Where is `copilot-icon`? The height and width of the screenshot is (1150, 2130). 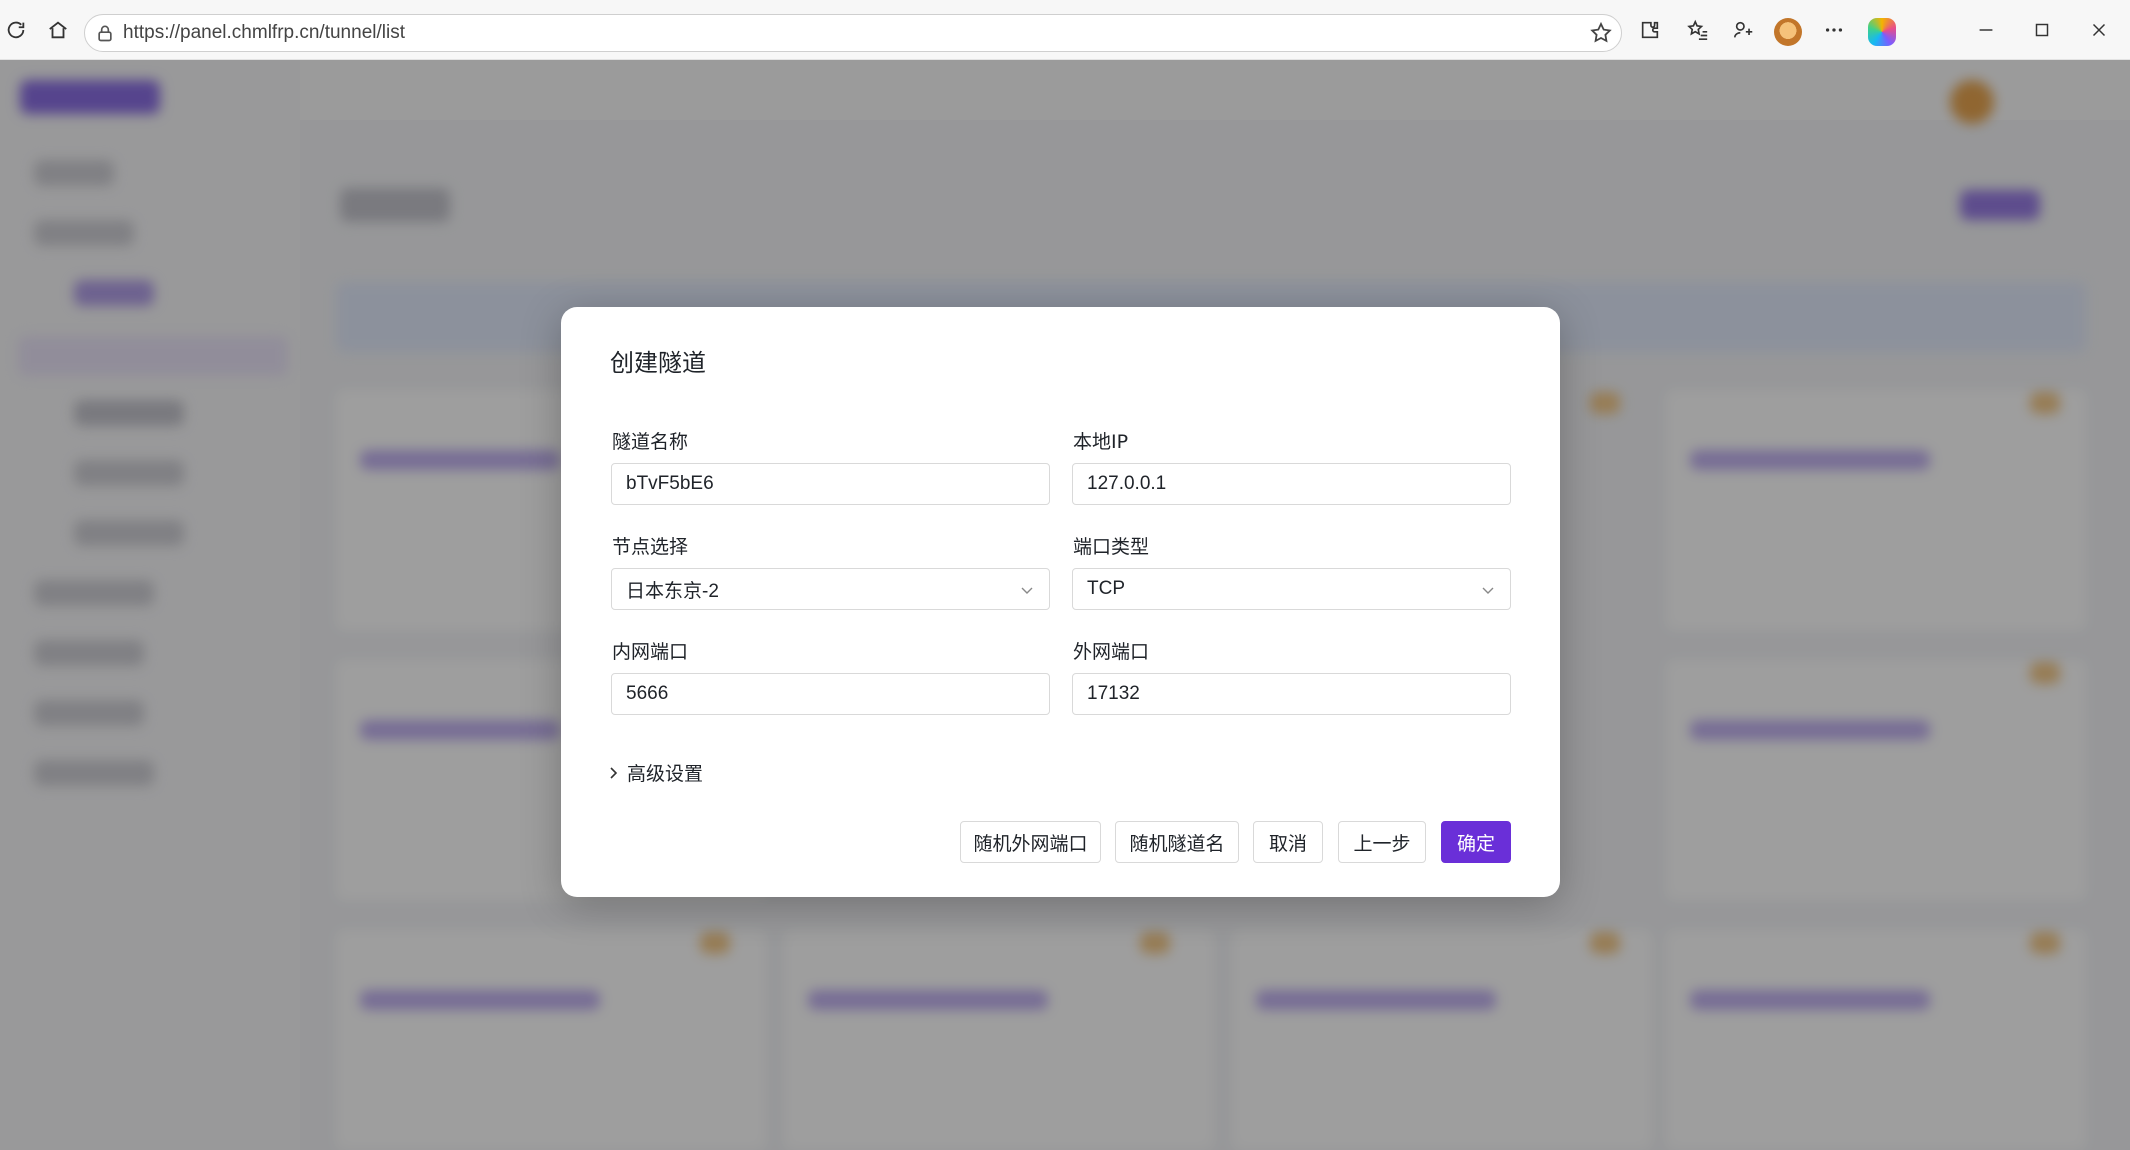 copilot-icon is located at coordinates (1882, 32).